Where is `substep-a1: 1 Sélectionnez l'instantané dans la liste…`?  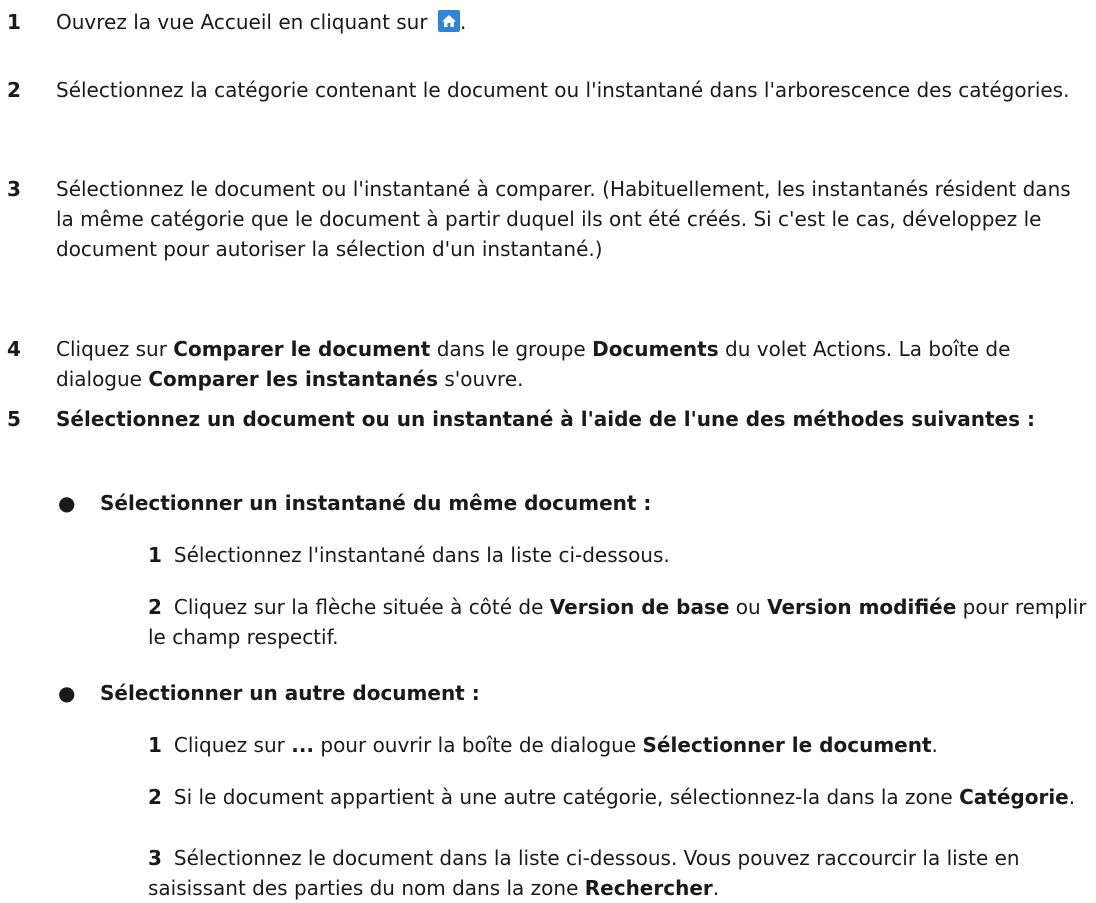 substep-a1: 1 Sélectionnez l'instantané dans la liste… is located at coordinates (409, 555).